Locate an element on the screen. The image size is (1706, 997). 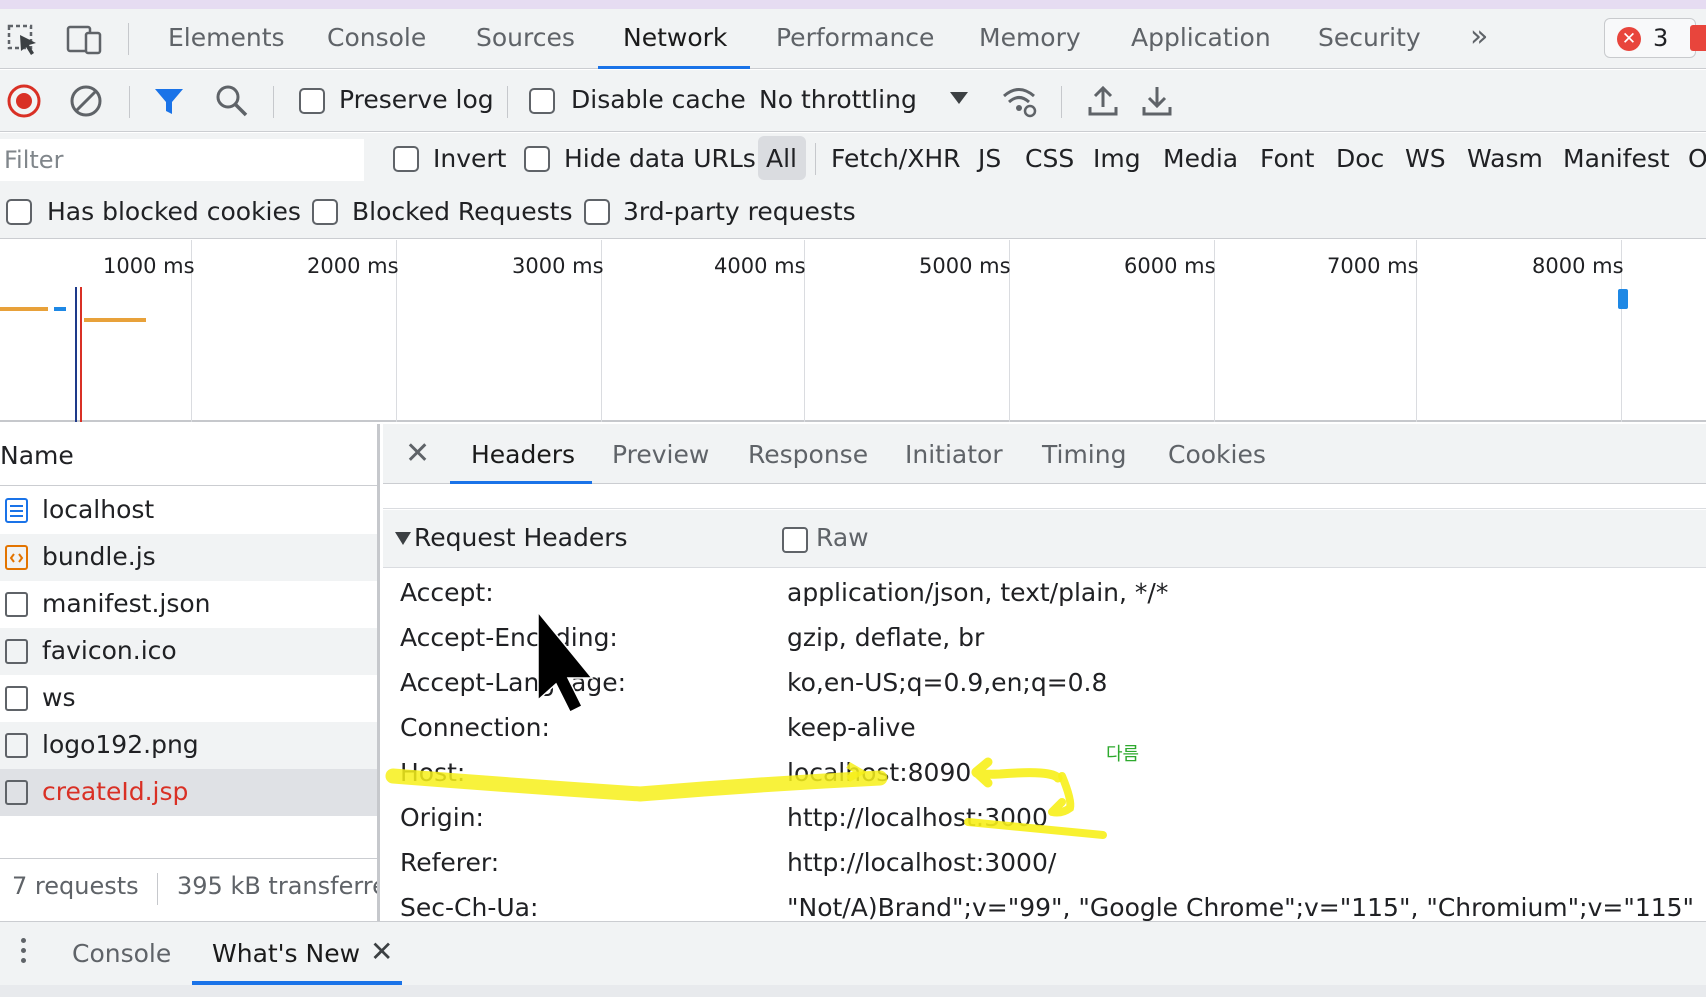
more-tabs-chevron-icon: » is located at coordinates (1479, 36).